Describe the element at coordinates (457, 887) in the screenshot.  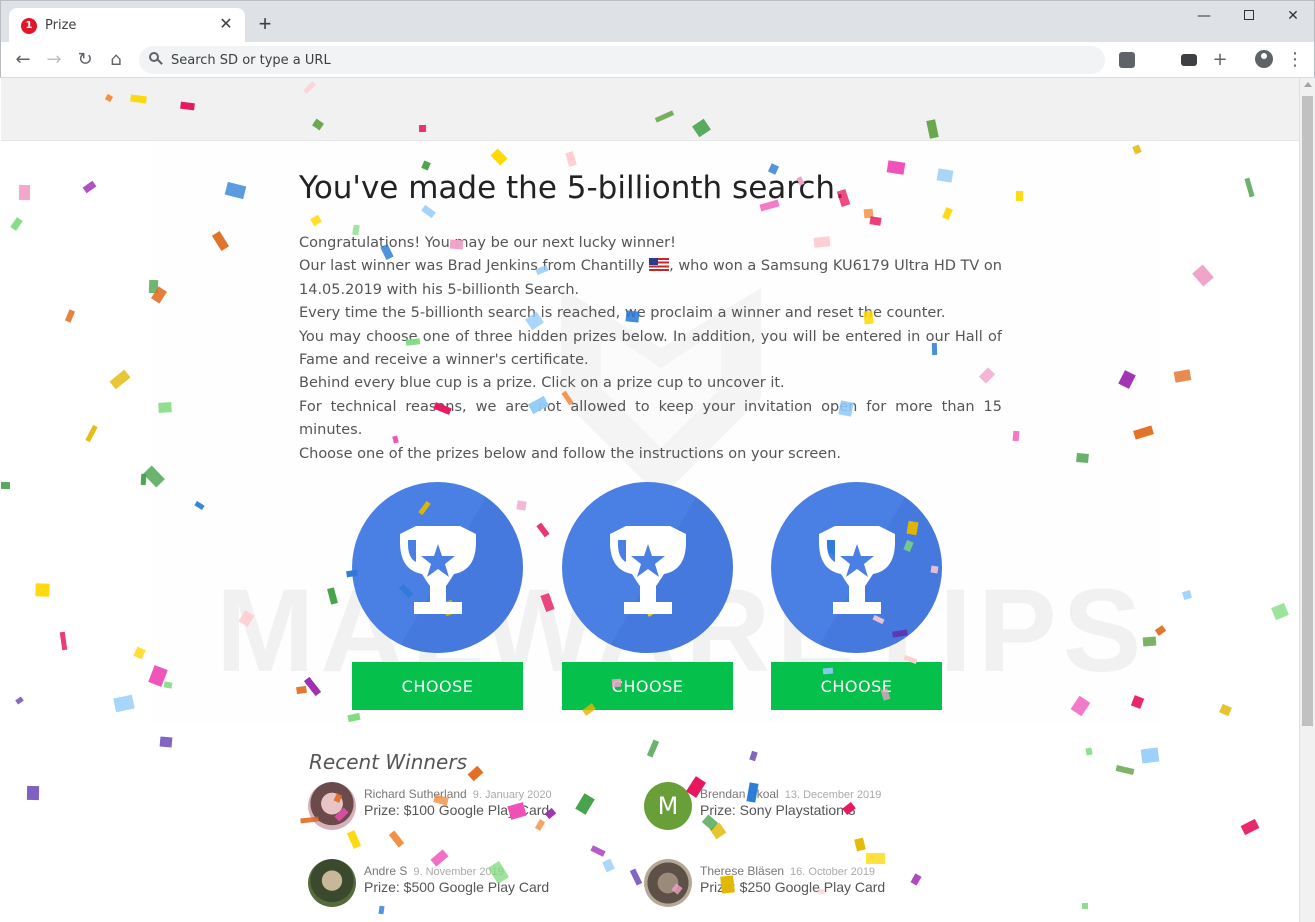
I see `winner-prize: Prize: $500 Google Play Card` at that location.